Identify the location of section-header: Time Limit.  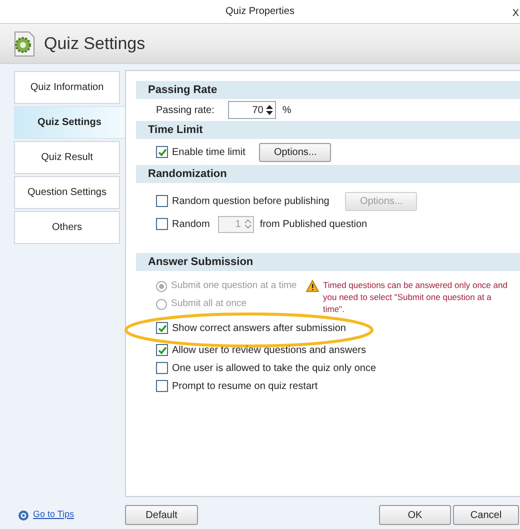
(328, 130).